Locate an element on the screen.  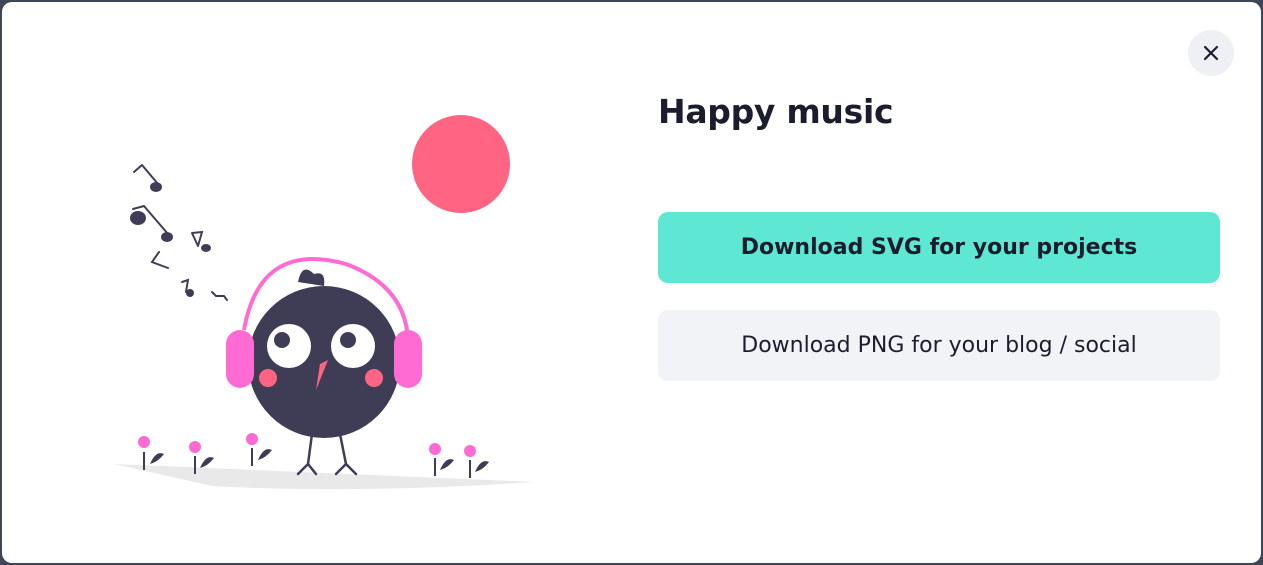
music-notes is located at coordinates (179, 232).